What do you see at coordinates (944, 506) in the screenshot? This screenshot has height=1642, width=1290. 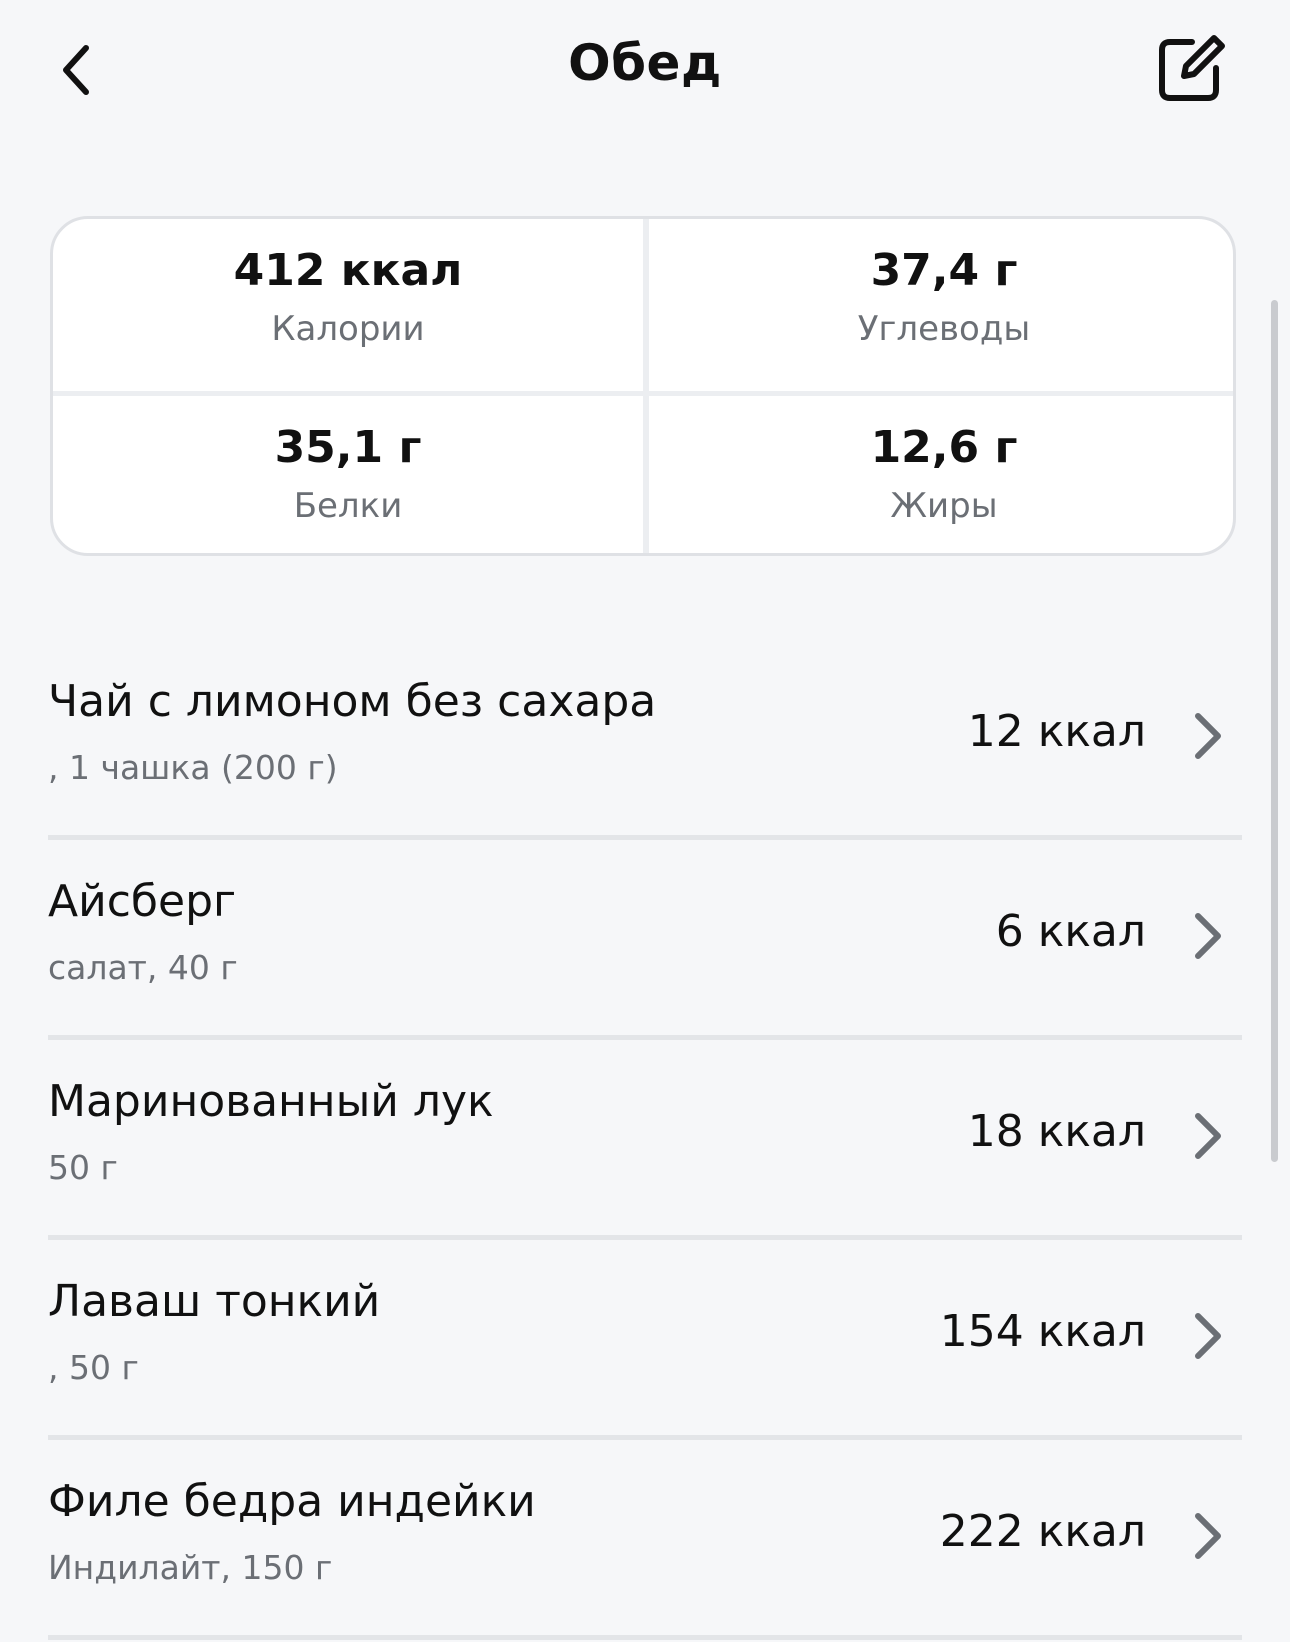 I see `fat-label: Жиры` at bounding box center [944, 506].